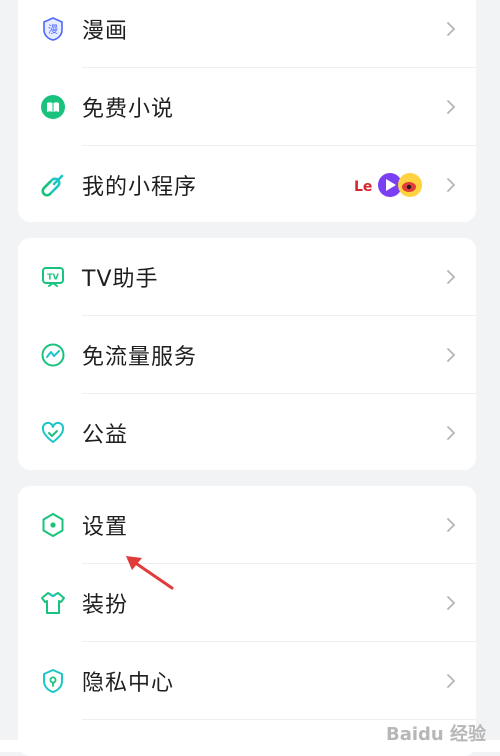 Image resolution: width=500 pixels, height=756 pixels. Describe the element at coordinates (53, 185) in the screenshot. I see `mini-program-icon` at that location.